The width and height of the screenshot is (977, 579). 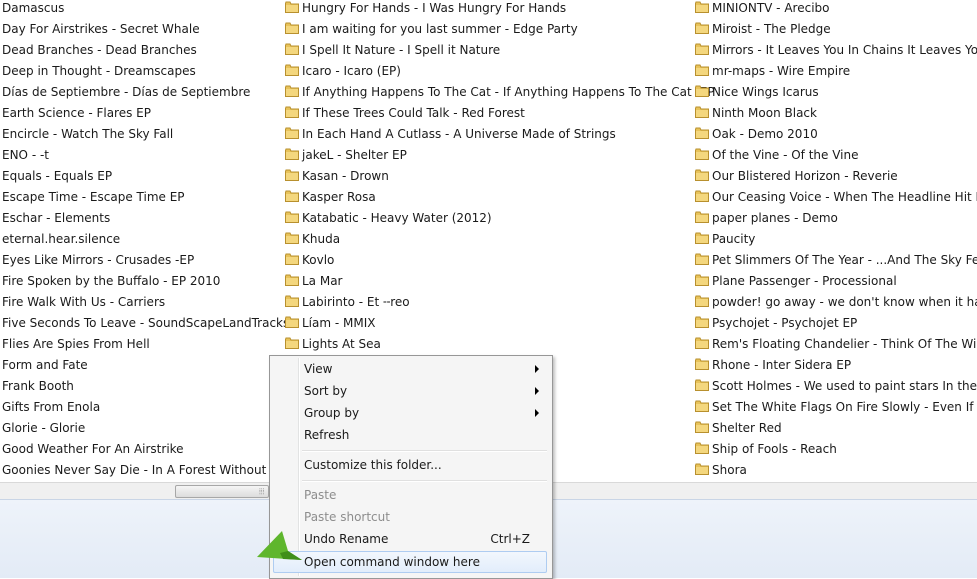 What do you see at coordinates (150, 10) in the screenshot?
I see `folder-item: Damascus` at bounding box center [150, 10].